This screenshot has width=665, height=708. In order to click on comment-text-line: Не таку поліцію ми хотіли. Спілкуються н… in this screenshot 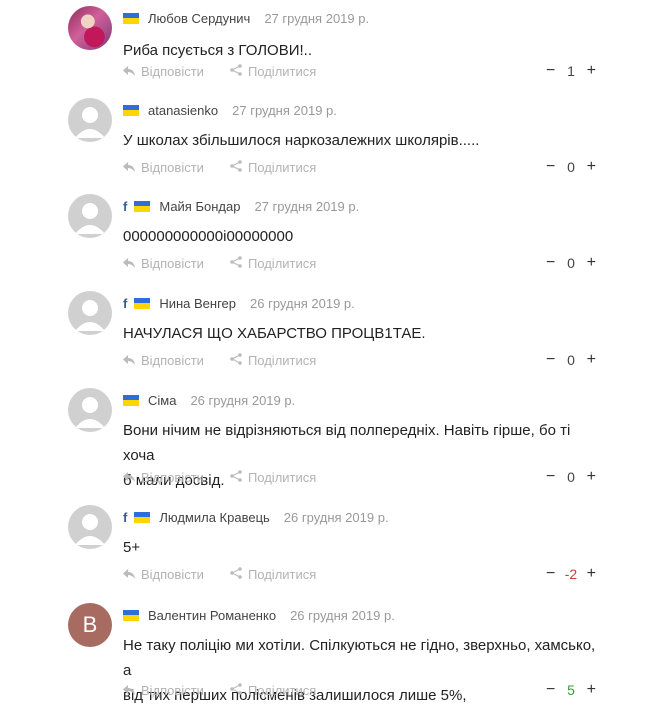, I will do `click(359, 658)`.